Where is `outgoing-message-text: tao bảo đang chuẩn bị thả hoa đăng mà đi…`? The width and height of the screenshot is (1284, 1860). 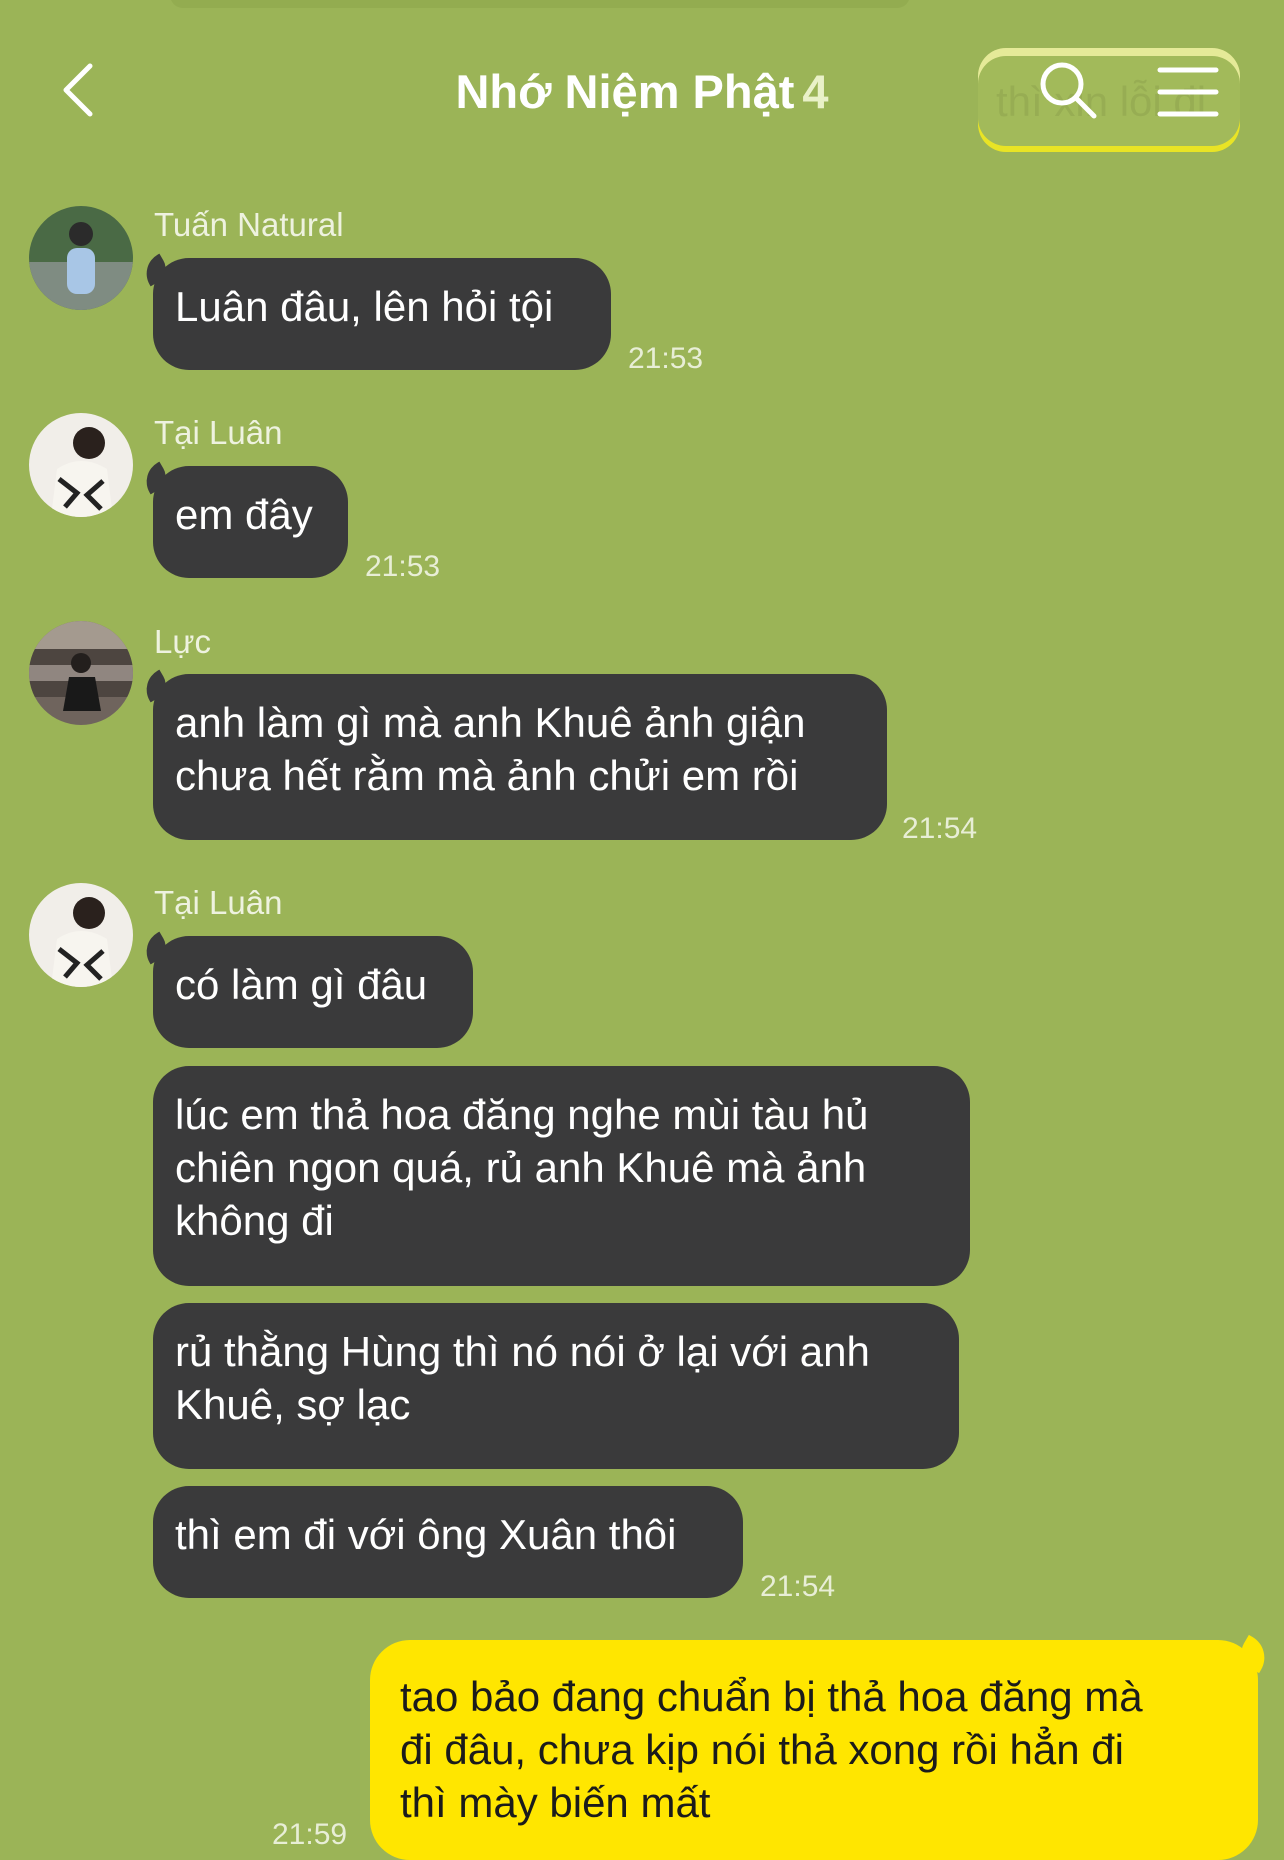
outgoing-message-text: tao bảo đang chuẩn bị thả hoa đăng mà đi… is located at coordinates (771, 1749).